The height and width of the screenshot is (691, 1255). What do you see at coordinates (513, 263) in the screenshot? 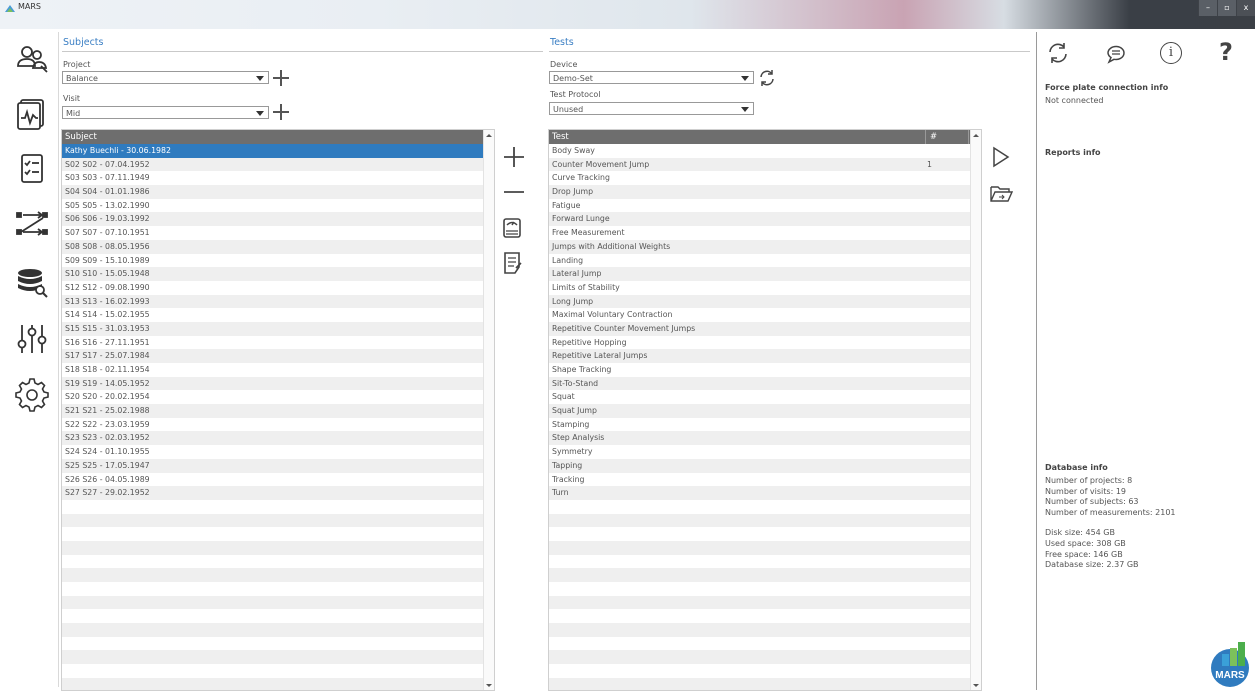
I see `report-icon` at bounding box center [513, 263].